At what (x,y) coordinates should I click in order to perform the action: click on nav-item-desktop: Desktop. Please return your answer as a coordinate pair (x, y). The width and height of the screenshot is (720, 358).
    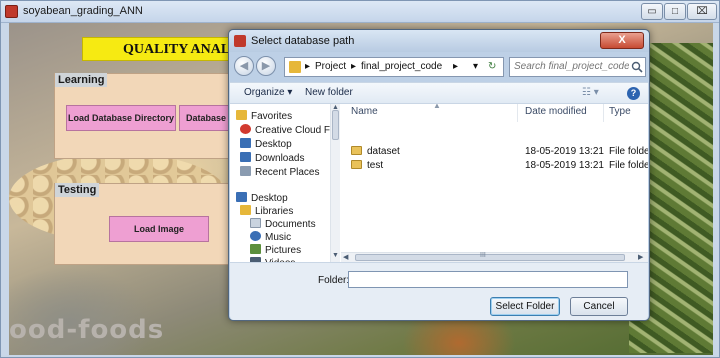
    Looking at the image, I should click on (266, 144).